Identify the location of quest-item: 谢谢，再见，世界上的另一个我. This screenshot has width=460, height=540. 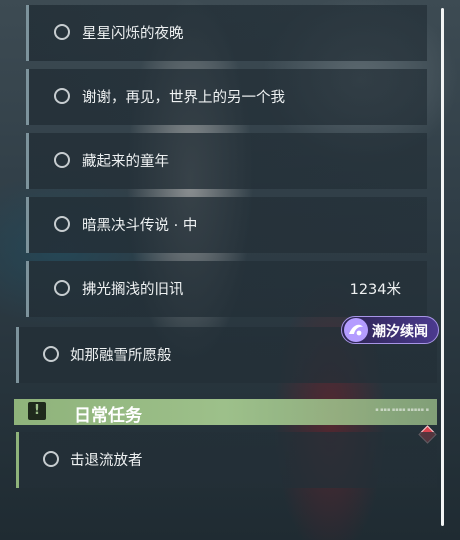
(226, 97).